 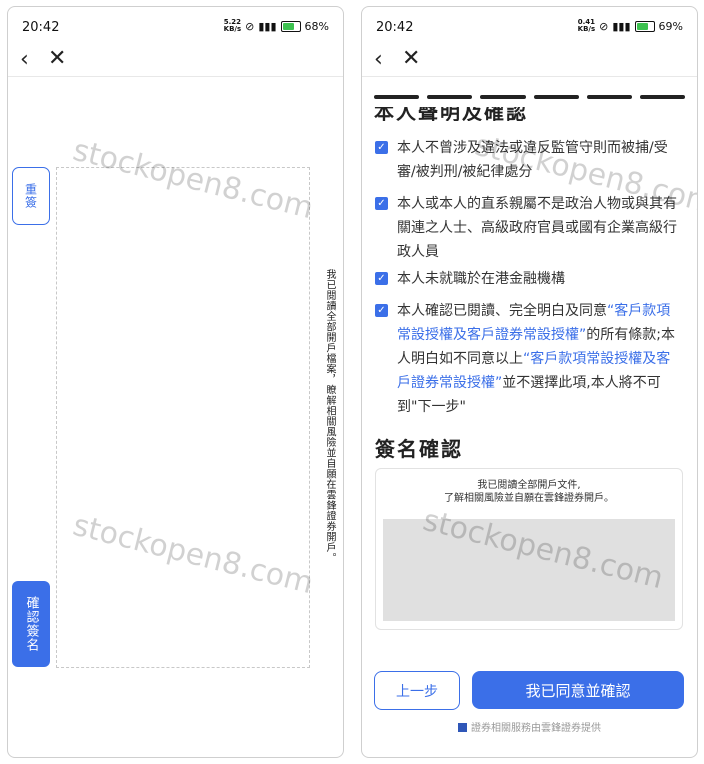 I want to click on status-icons: 0.41 KB/s ⊘ ▮▮▮ 69%, so click(x=630, y=26).